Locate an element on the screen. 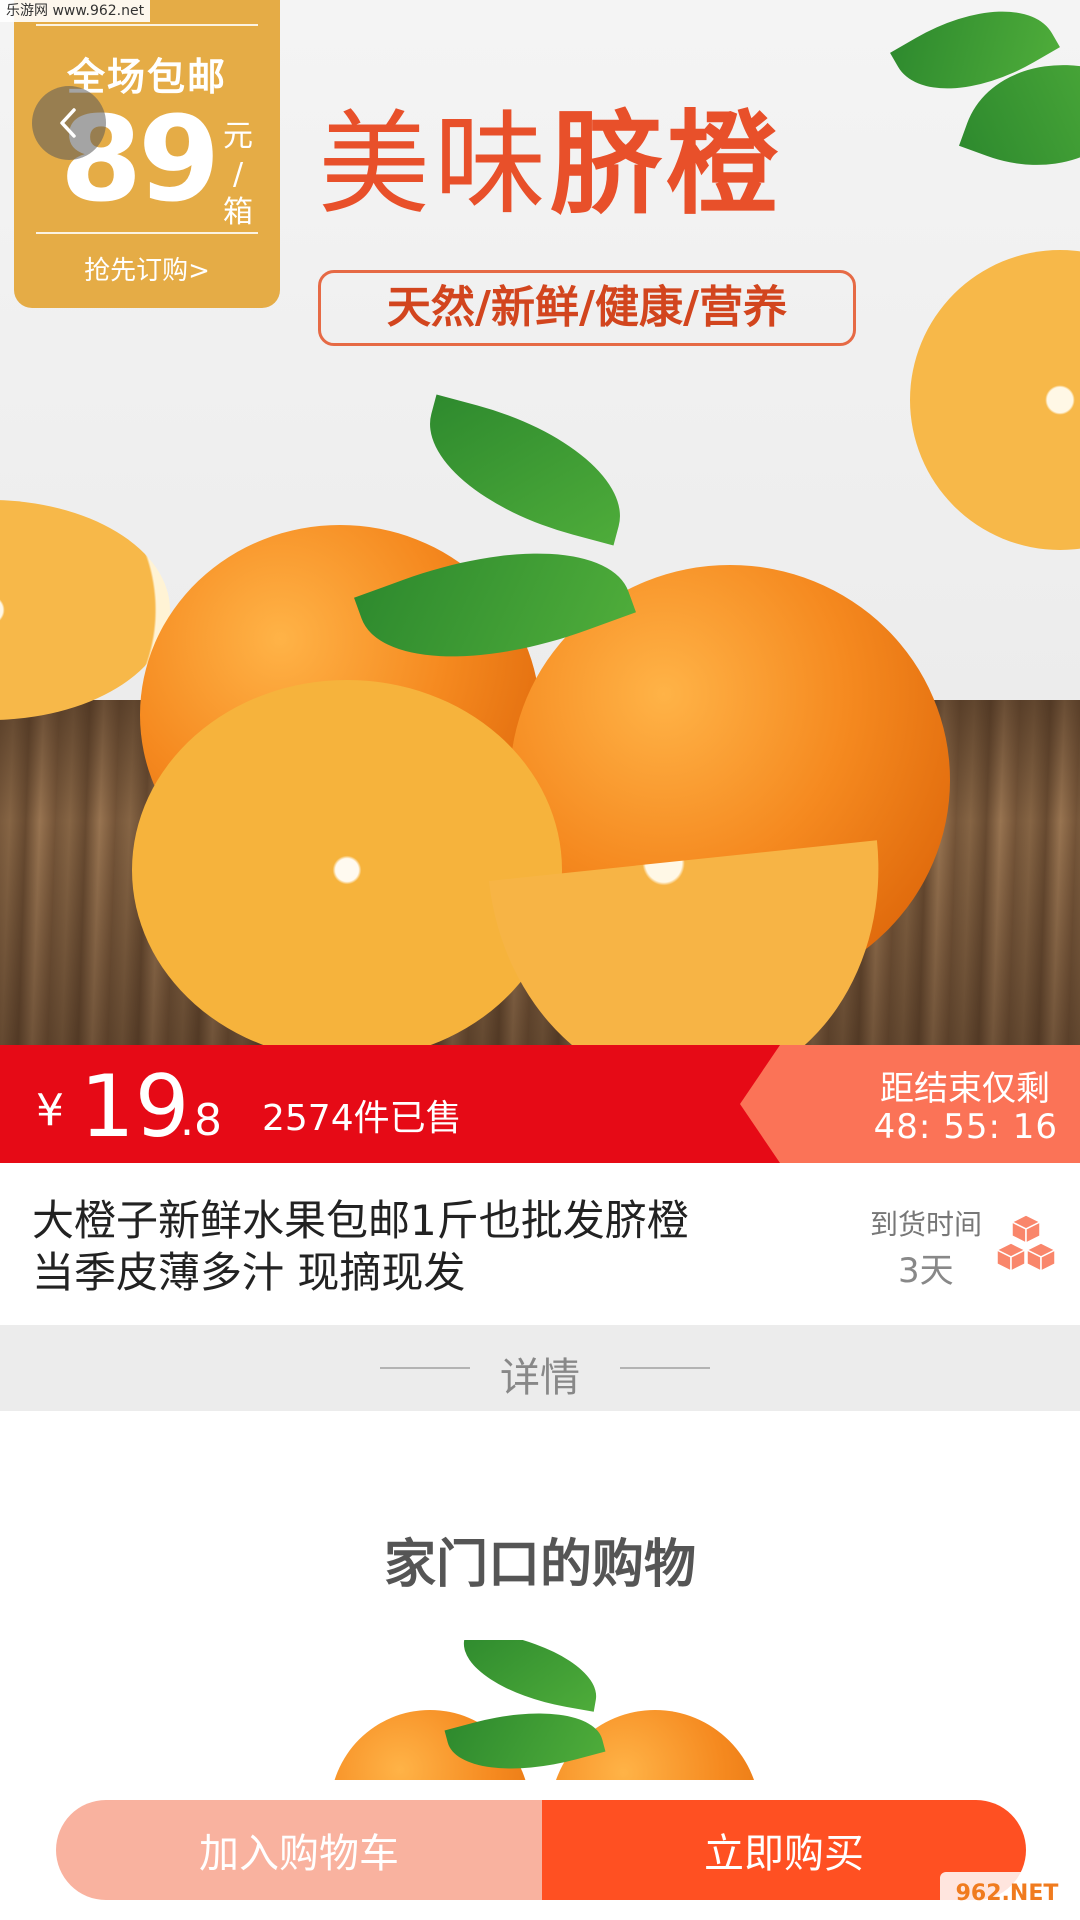 Image resolution: width=1080 pixels, height=1920 pixels. price-currency: ¥ is located at coordinates (50, 1110).